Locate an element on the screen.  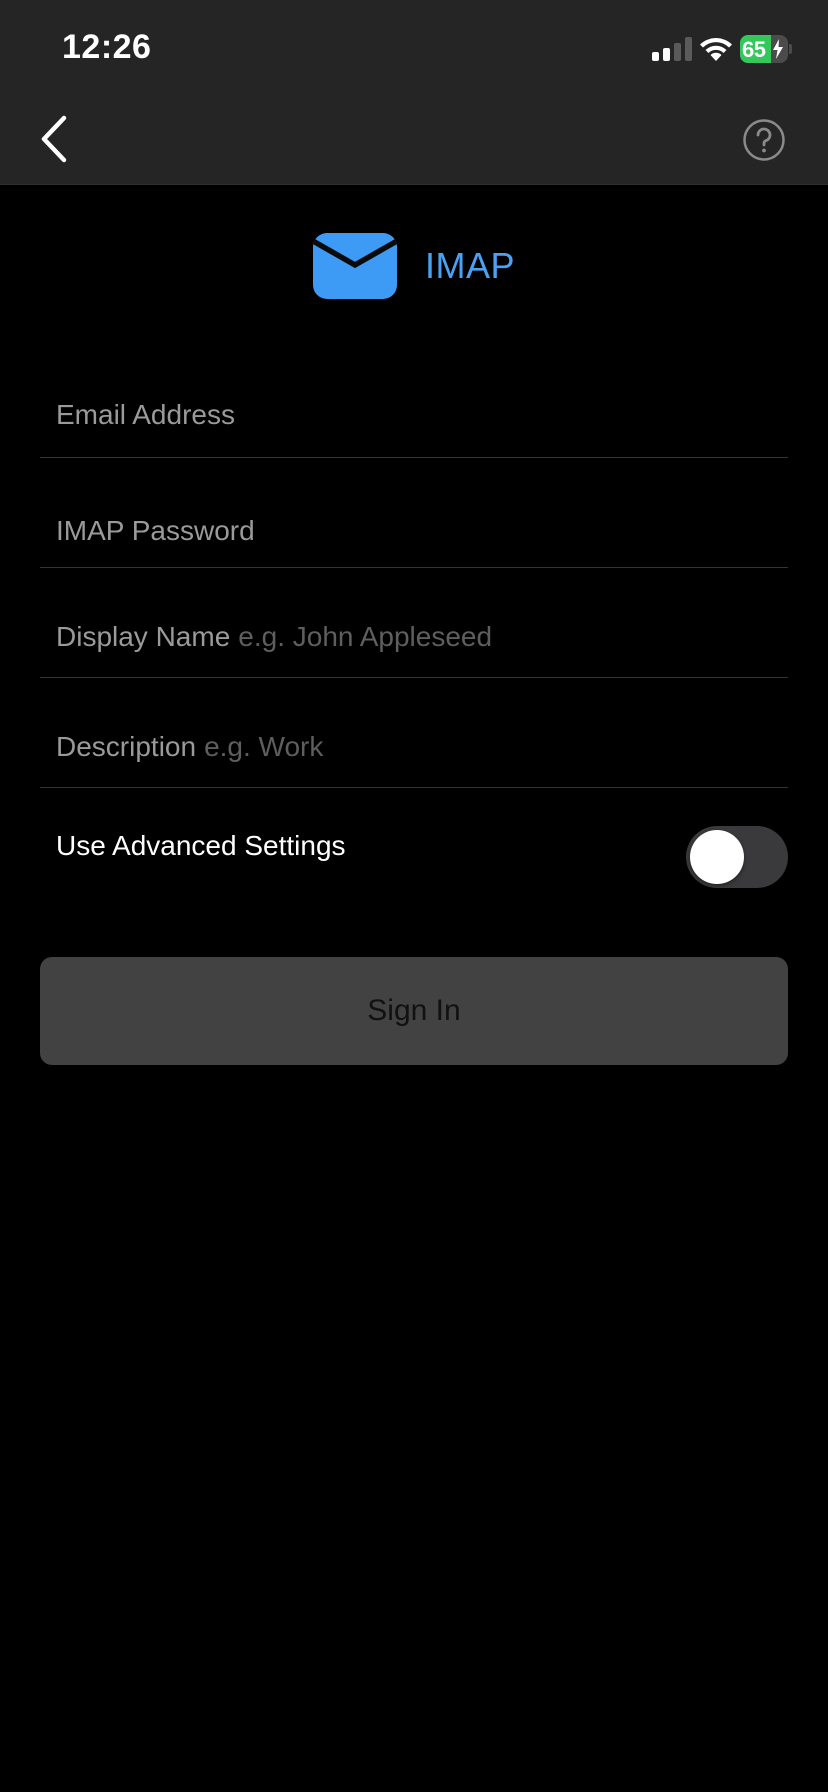
envelope-flap is located at coordinates (354, 253).